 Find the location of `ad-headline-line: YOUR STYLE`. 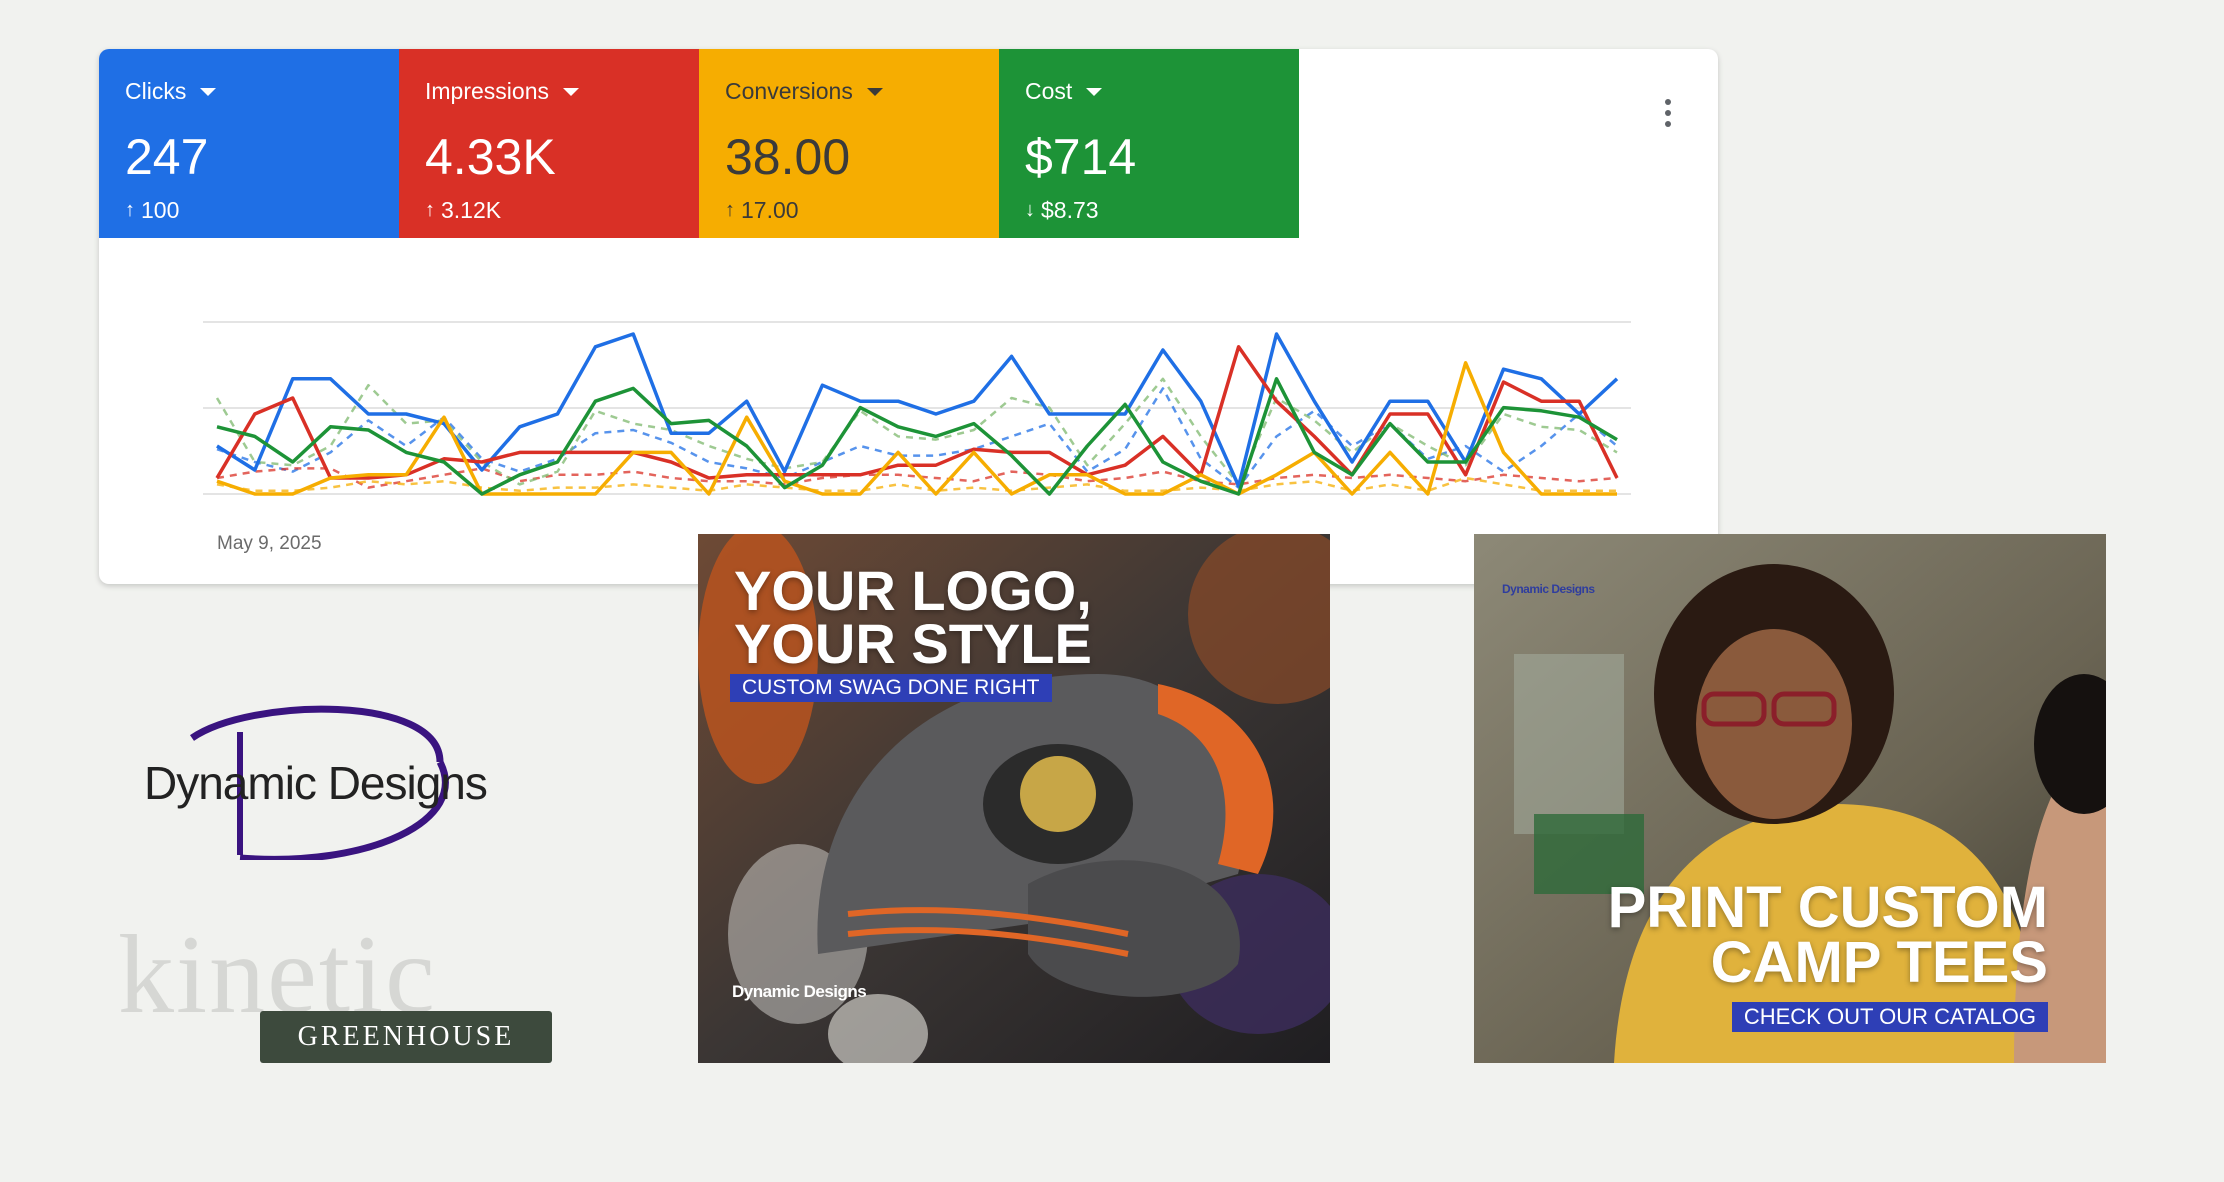

ad-headline-line: YOUR STYLE is located at coordinates (913, 644).